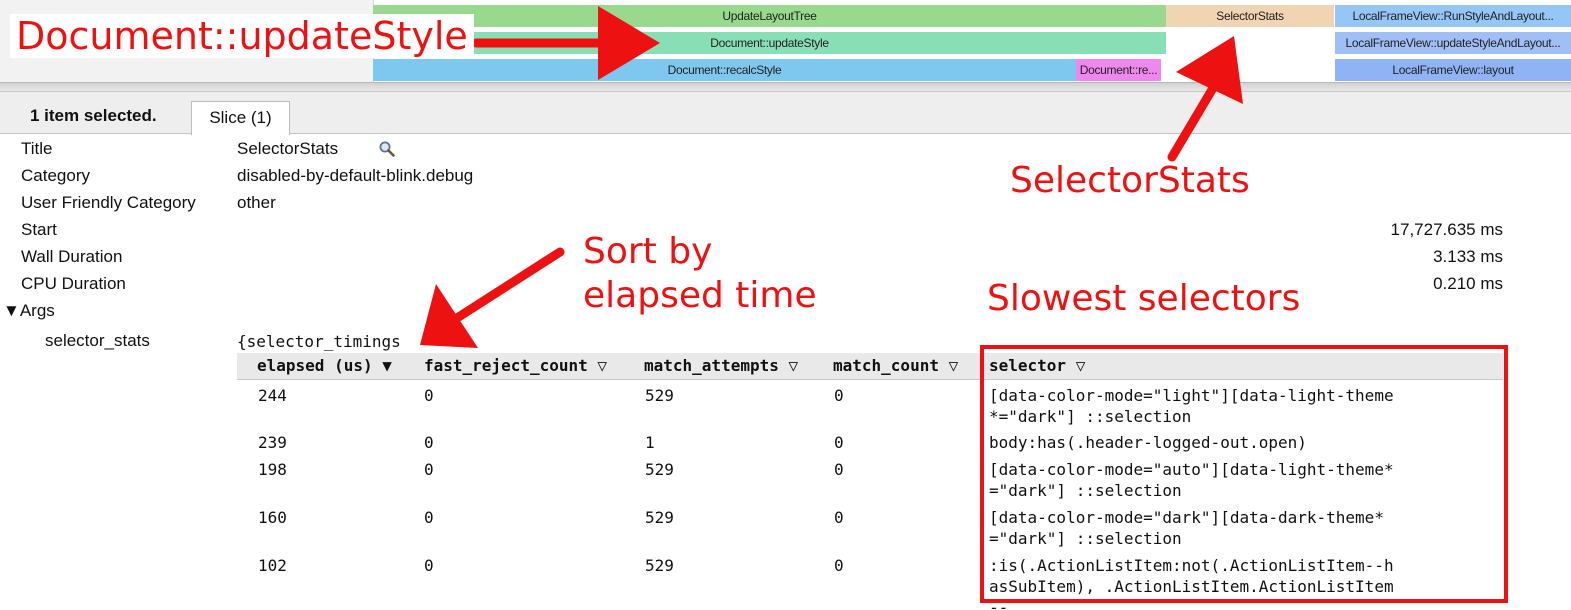 The height and width of the screenshot is (610, 1571). What do you see at coordinates (272, 469) in the screenshot?
I see `cell-elapsed: 198` at bounding box center [272, 469].